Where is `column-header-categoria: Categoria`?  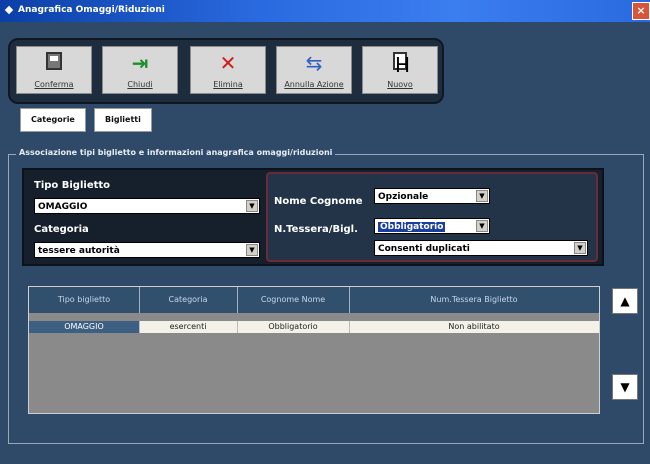 column-header-categoria: Categoria is located at coordinates (188, 300).